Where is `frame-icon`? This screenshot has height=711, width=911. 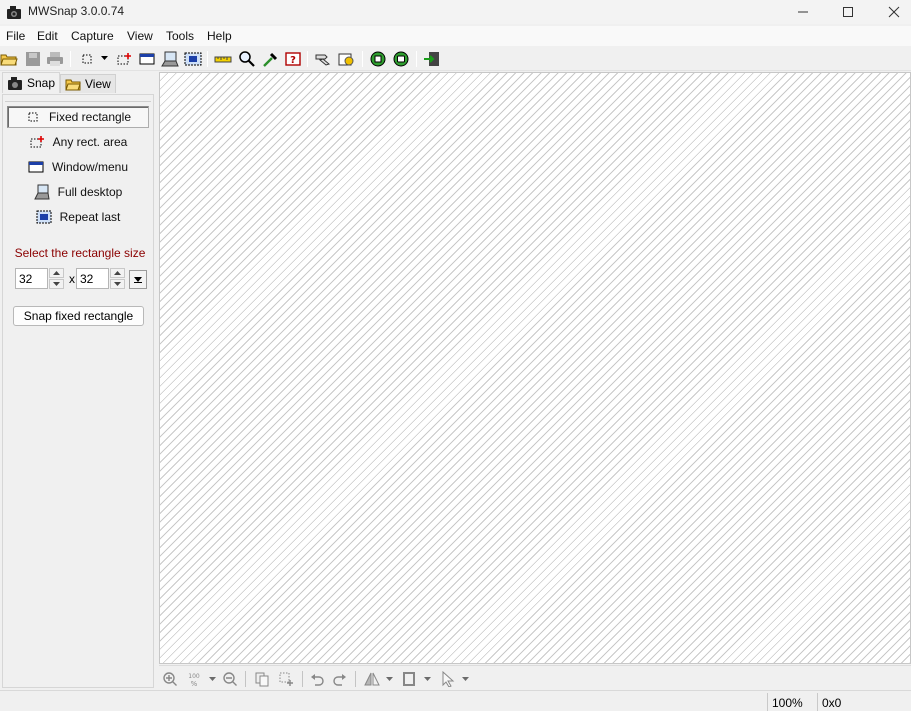 frame-icon is located at coordinates (409, 679).